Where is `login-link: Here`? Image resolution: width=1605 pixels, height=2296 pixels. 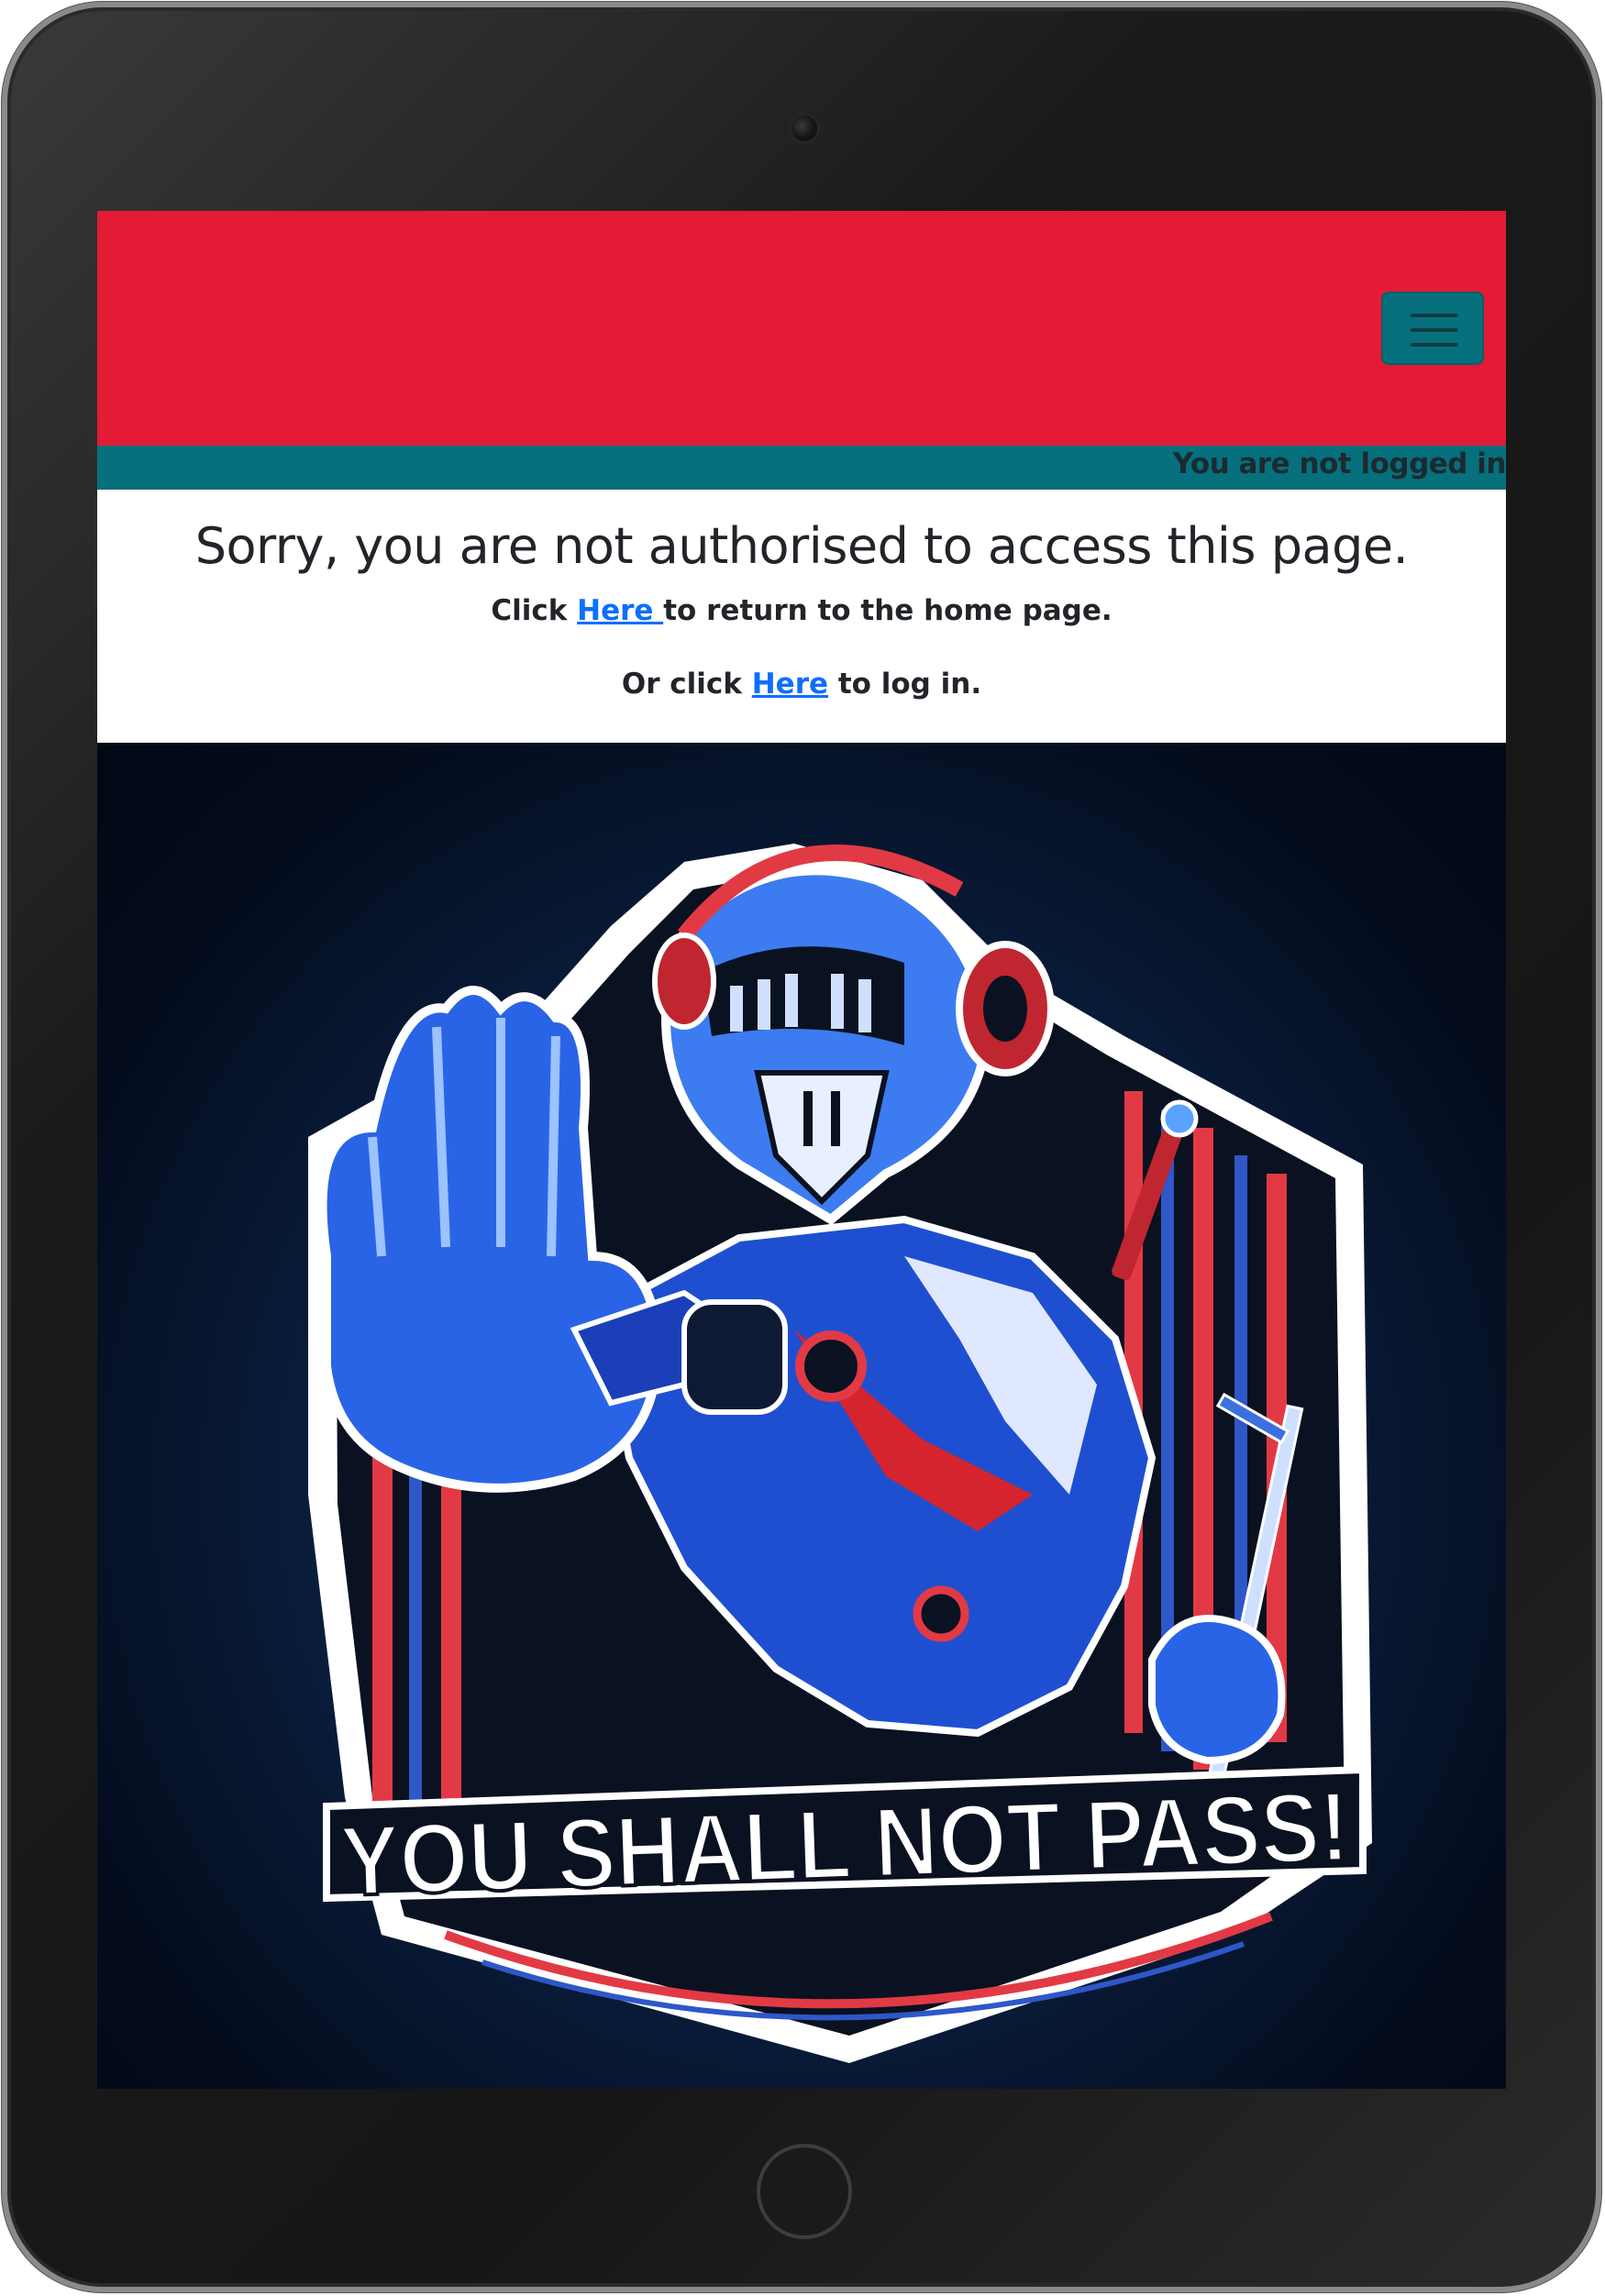 login-link: Here is located at coordinates (790, 684).